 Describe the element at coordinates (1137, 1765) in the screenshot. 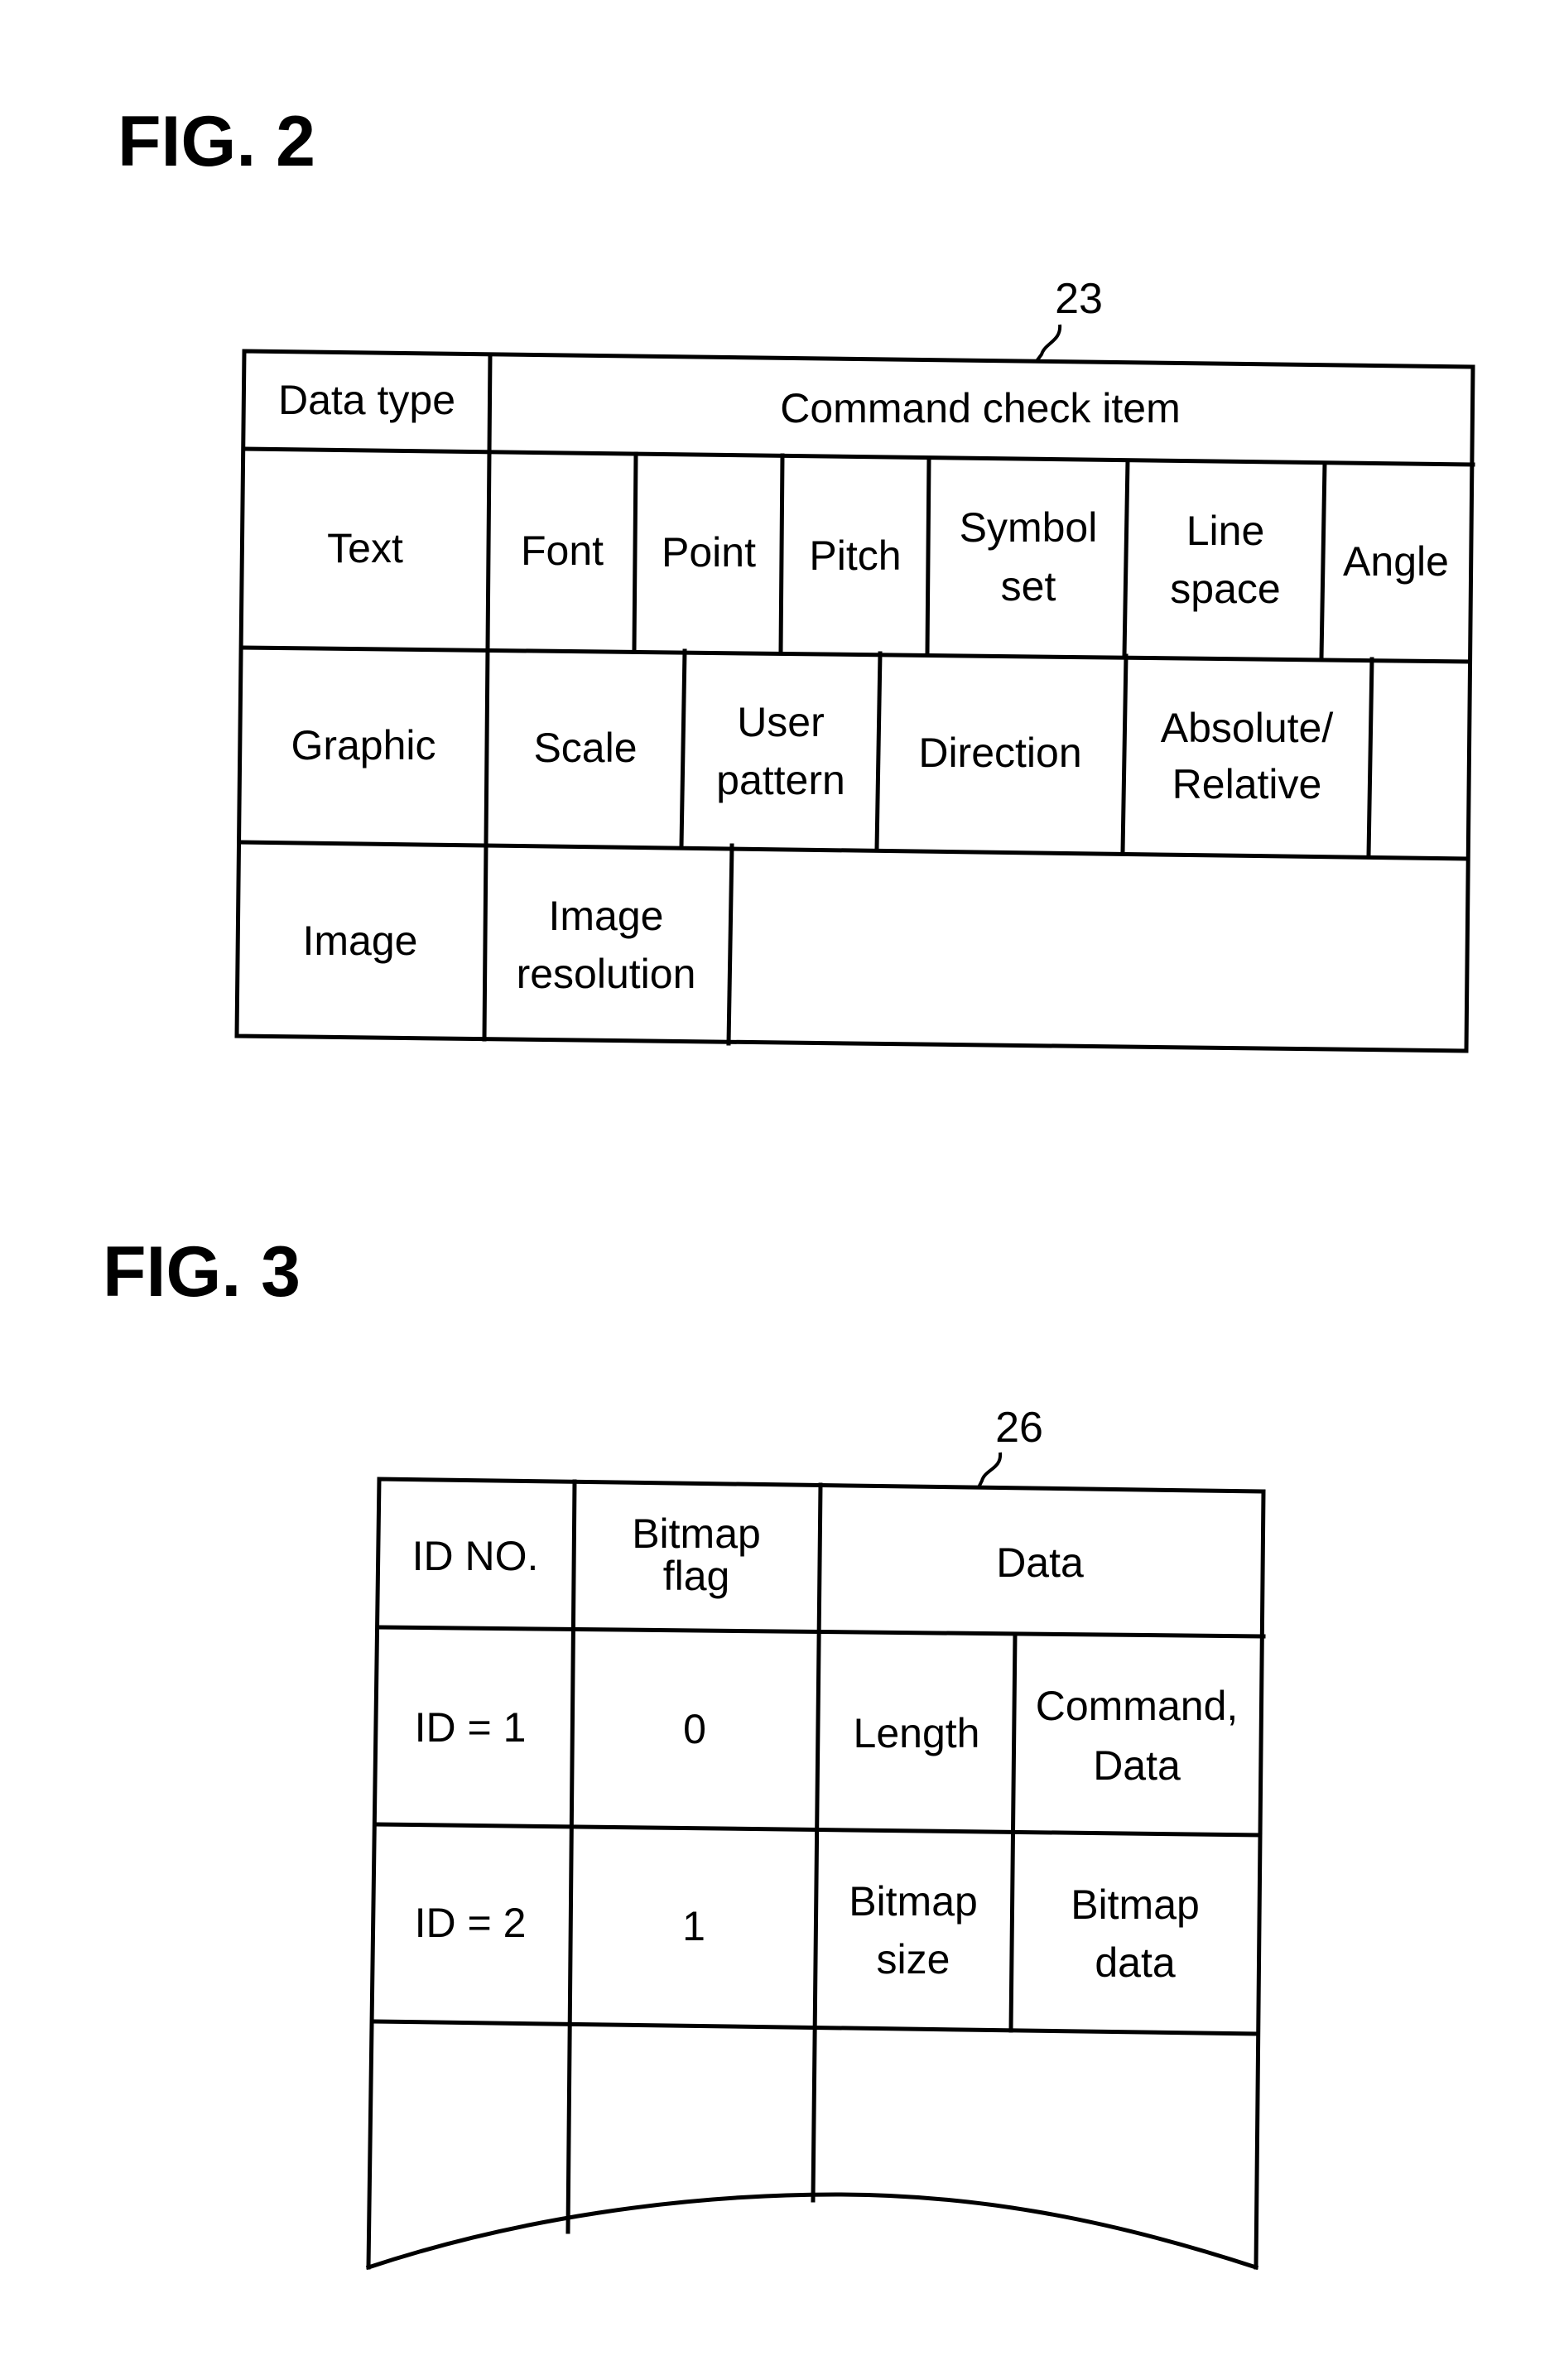

I see `fig3-row1-command-data-line2: Data` at that location.